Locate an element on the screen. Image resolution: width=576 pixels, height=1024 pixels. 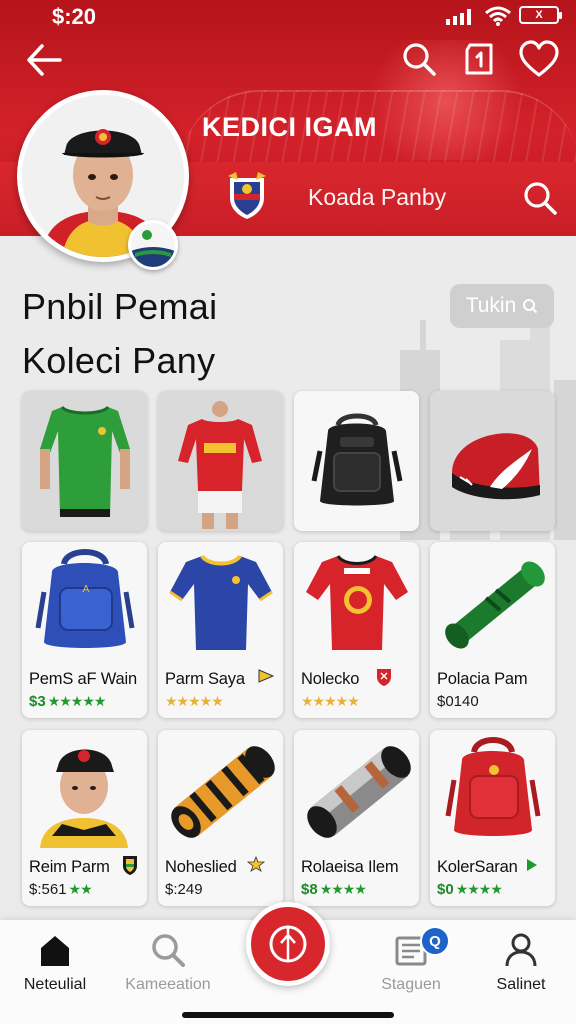
arrow-left-icon is located at coordinates (44, 60).